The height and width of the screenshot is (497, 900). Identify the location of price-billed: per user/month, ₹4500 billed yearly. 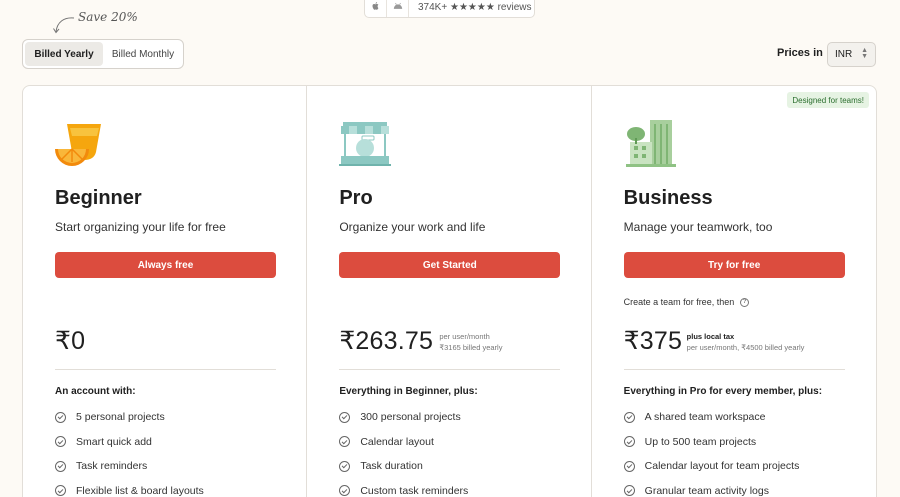
(745, 347).